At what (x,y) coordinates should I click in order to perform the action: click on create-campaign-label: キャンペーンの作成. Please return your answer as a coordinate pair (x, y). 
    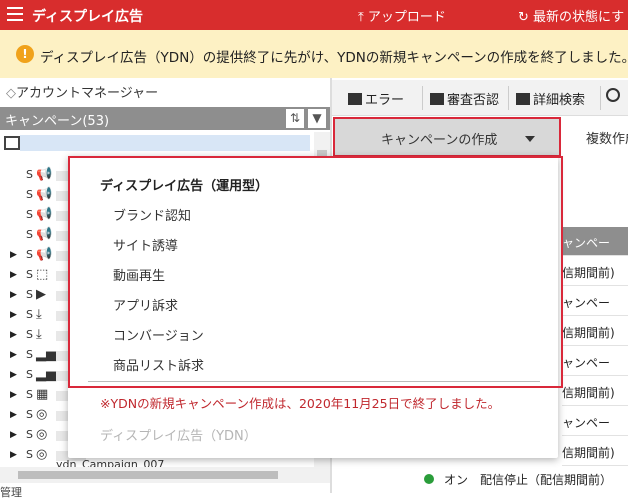
    Looking at the image, I should click on (439, 140).